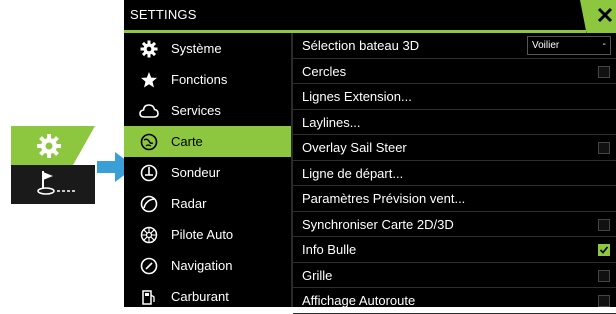 The height and width of the screenshot is (314, 616). Describe the element at coordinates (370, 15) in the screenshot. I see `title-bar: SETTINGS` at that location.